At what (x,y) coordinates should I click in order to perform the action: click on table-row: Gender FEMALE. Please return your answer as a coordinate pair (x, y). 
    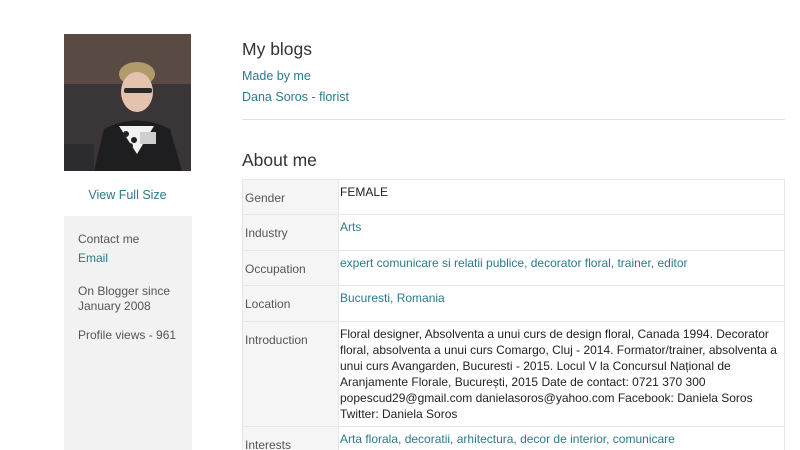
    Looking at the image, I should click on (513, 197).